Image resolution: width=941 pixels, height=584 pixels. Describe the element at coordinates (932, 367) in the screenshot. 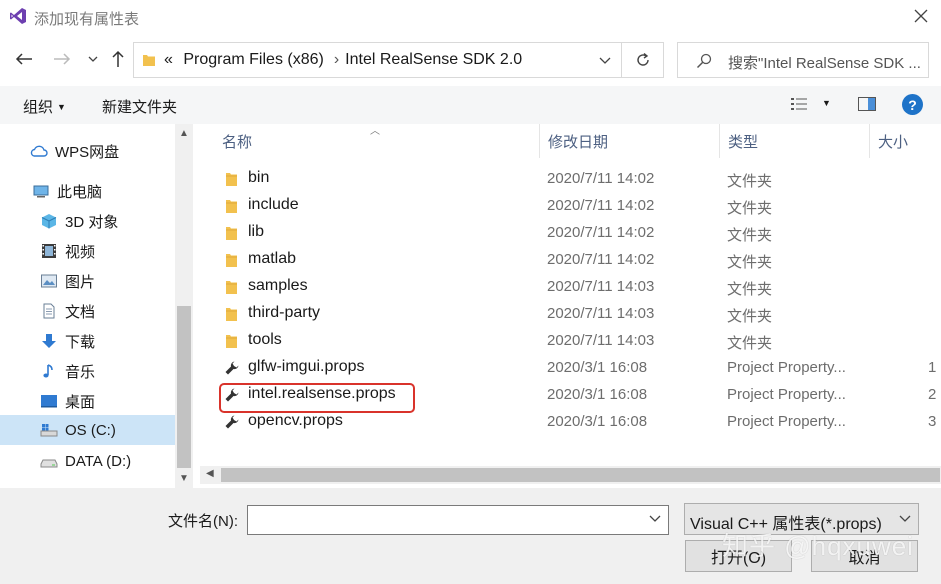

I see `file-size: 1` at that location.